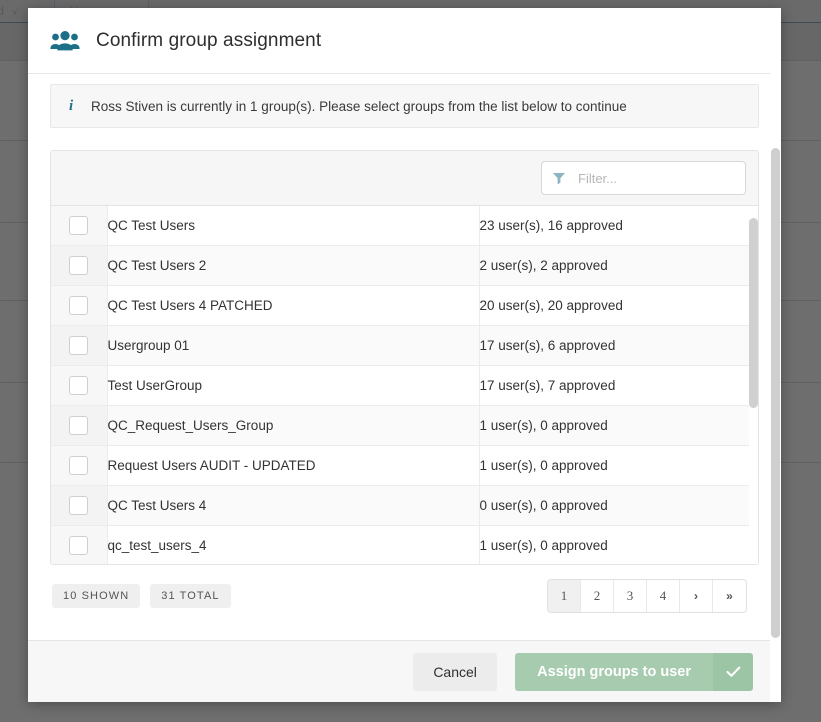  I want to click on pagination-page-1: 1, so click(564, 596).